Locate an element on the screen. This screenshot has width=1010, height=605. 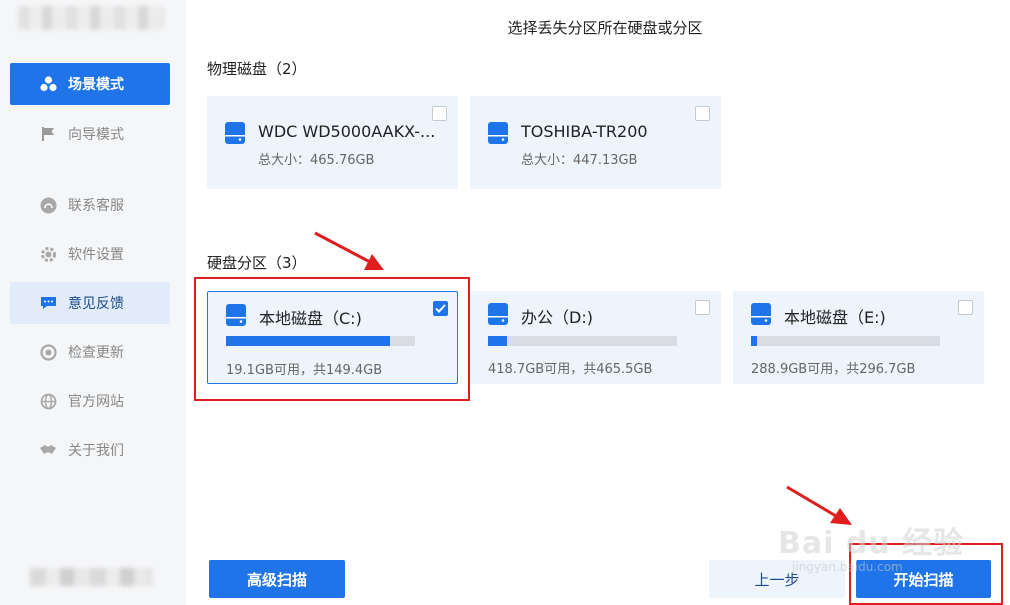
partition-card-d: 办公（D:) 418.7GB可用，共465.5GB is located at coordinates (595, 337).